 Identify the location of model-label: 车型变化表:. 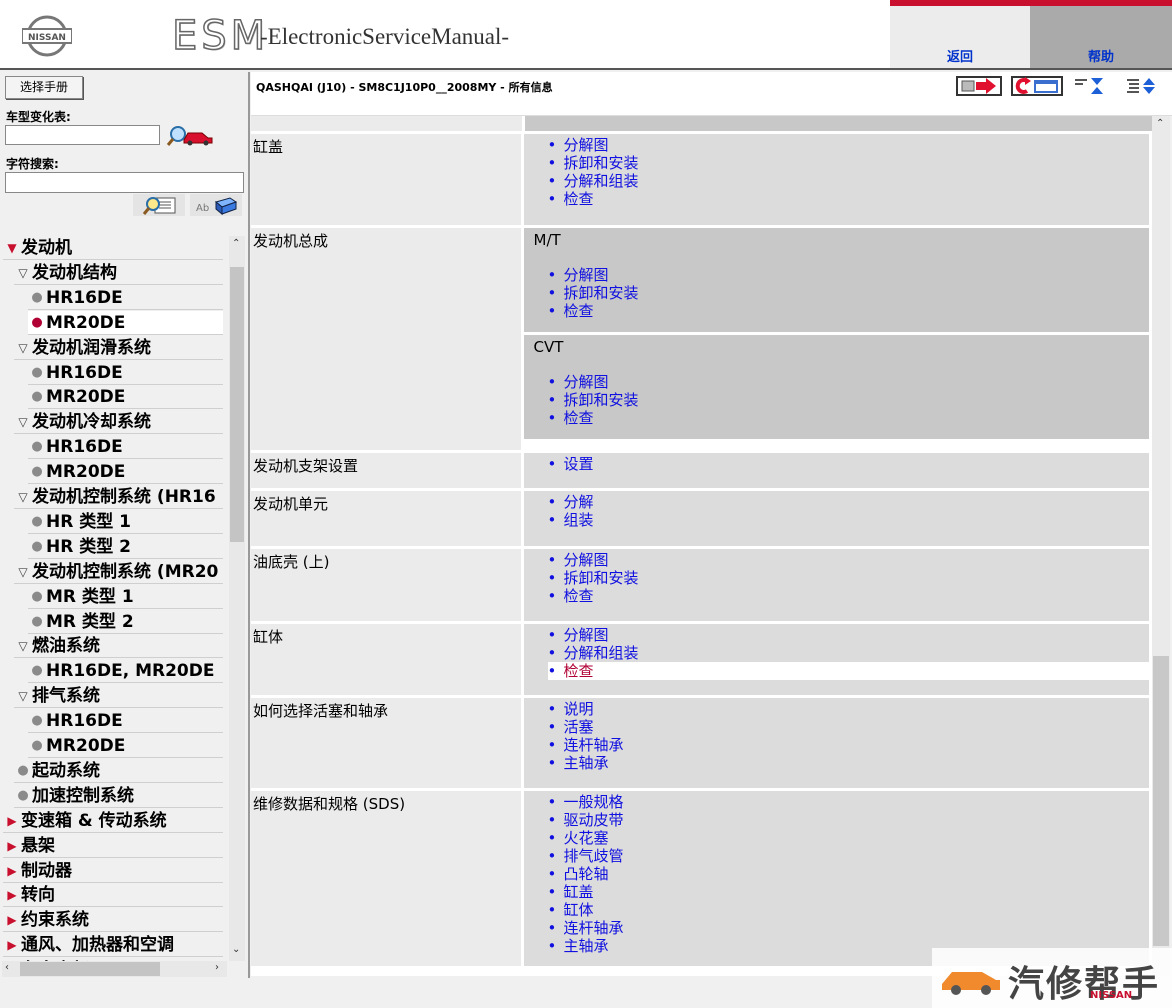
(38, 117).